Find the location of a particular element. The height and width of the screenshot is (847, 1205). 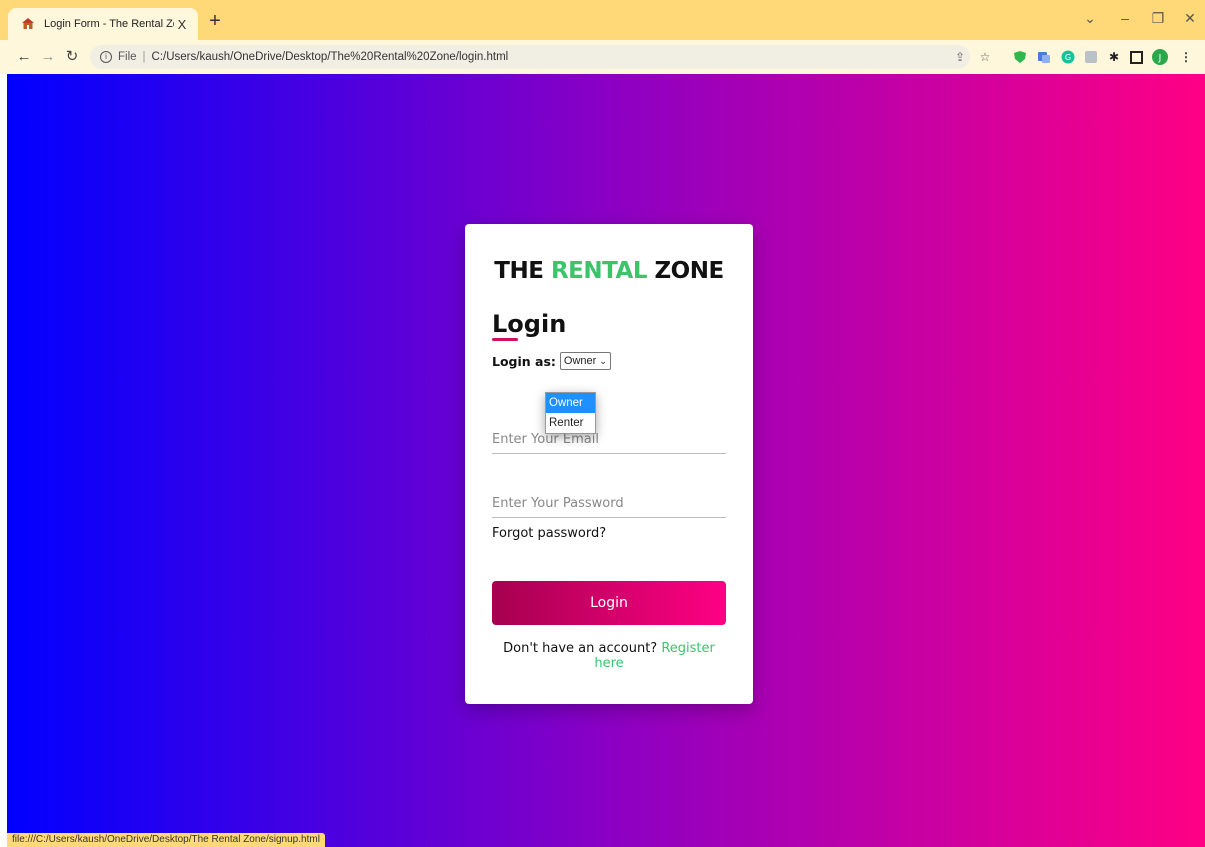

page-title-text: Login is located at coordinates (529, 324).